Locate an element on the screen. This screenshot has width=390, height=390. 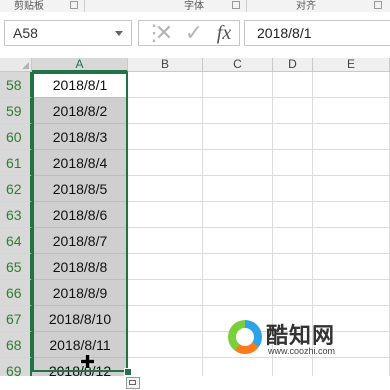
cell-a: 2018/8/5 is located at coordinates (80, 189).